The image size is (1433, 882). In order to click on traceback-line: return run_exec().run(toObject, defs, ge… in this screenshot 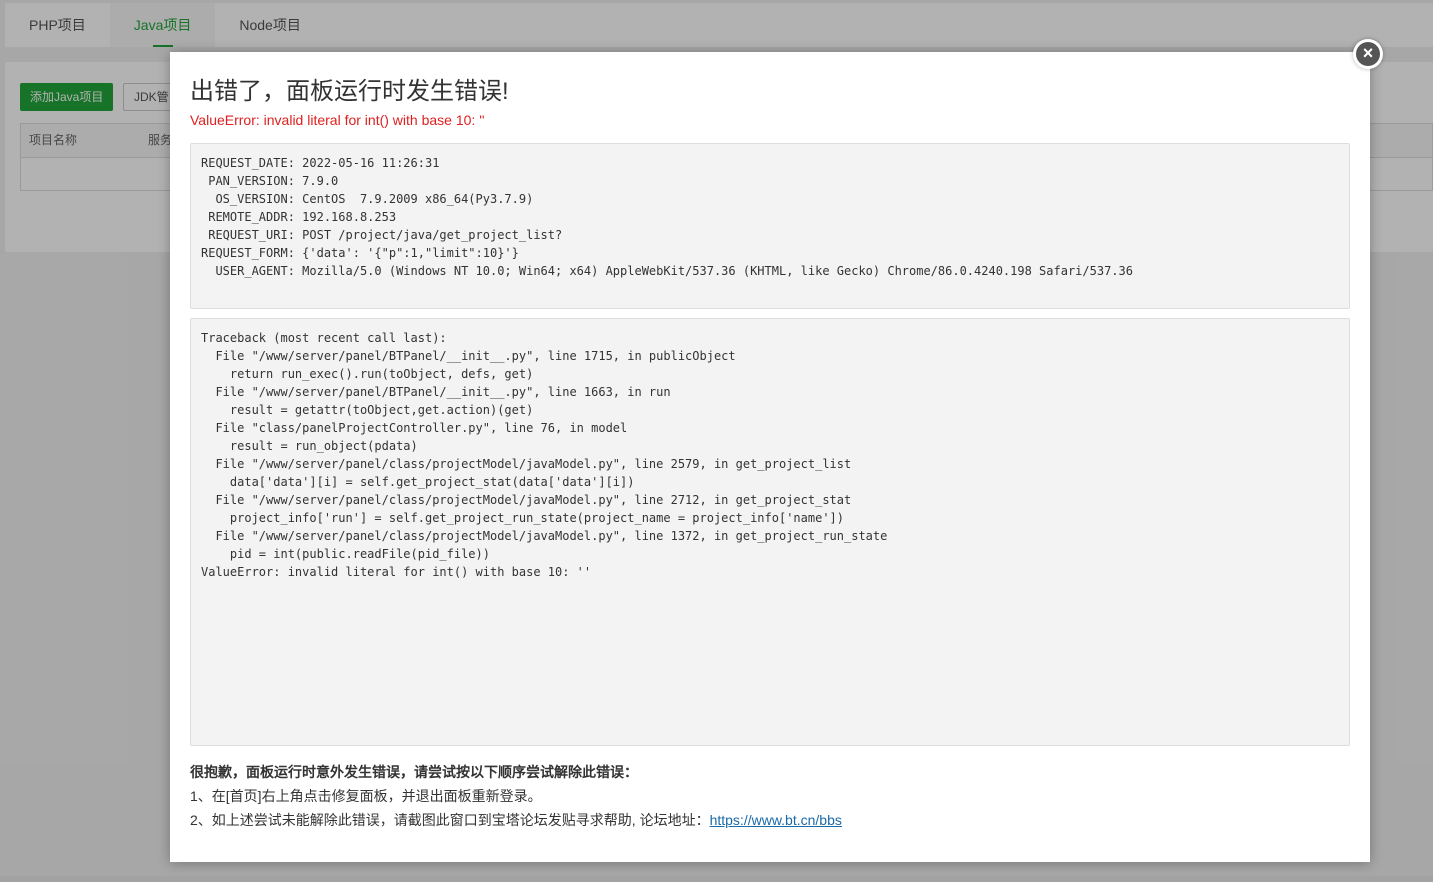, I will do `click(367, 374)`.